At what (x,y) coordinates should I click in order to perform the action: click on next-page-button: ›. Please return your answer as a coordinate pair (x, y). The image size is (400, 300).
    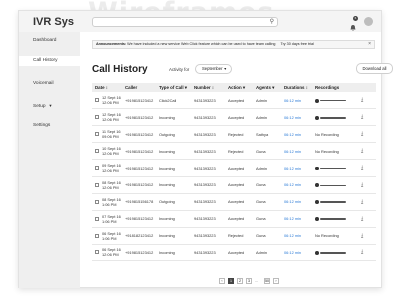
    Looking at the image, I should click on (276, 281).